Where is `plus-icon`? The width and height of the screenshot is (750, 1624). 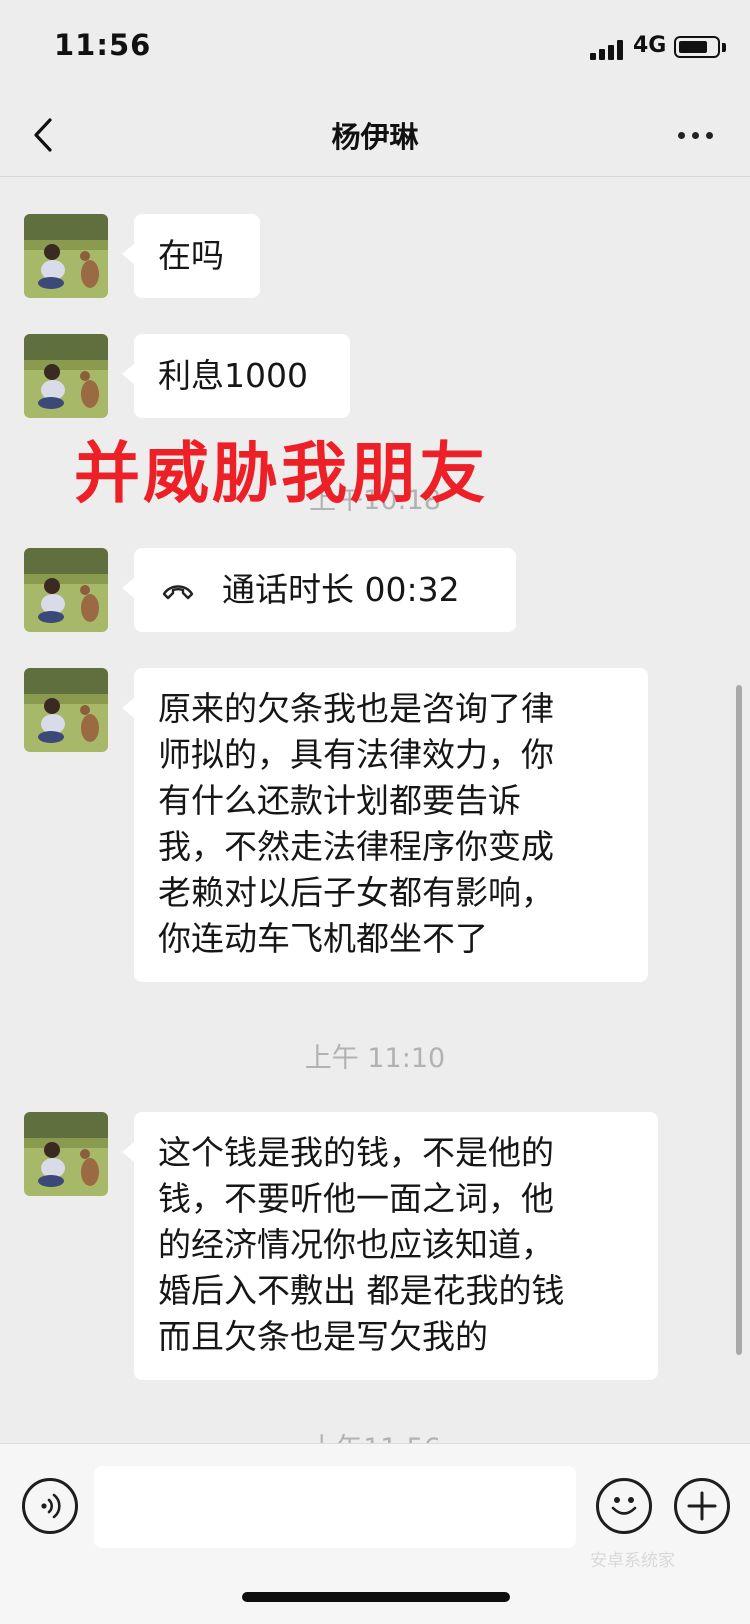
plus-icon is located at coordinates (702, 1506).